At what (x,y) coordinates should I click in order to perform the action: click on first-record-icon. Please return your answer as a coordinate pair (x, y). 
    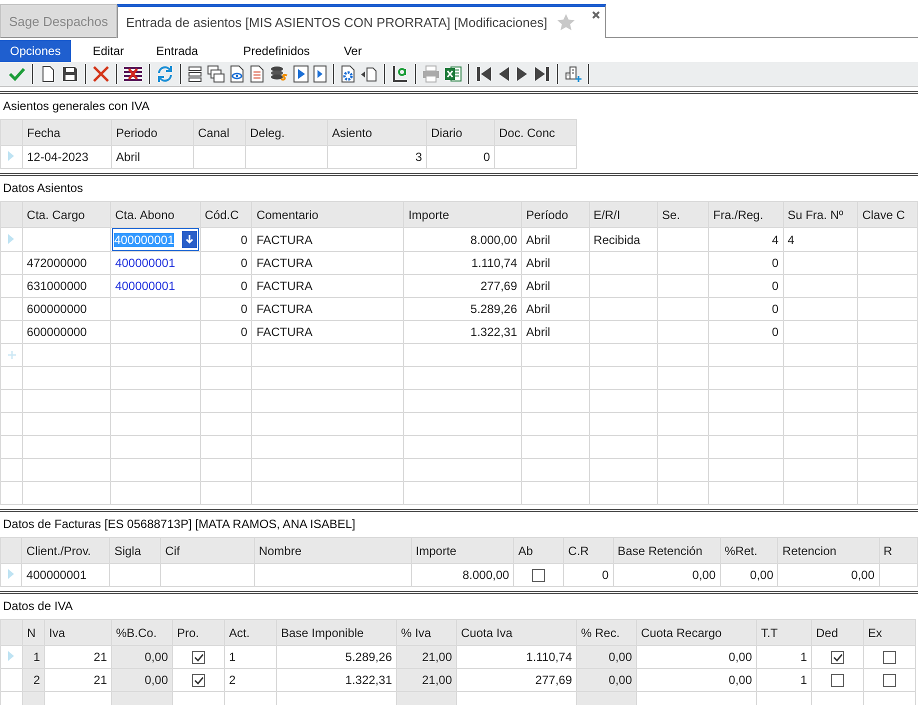
    Looking at the image, I should click on (484, 74).